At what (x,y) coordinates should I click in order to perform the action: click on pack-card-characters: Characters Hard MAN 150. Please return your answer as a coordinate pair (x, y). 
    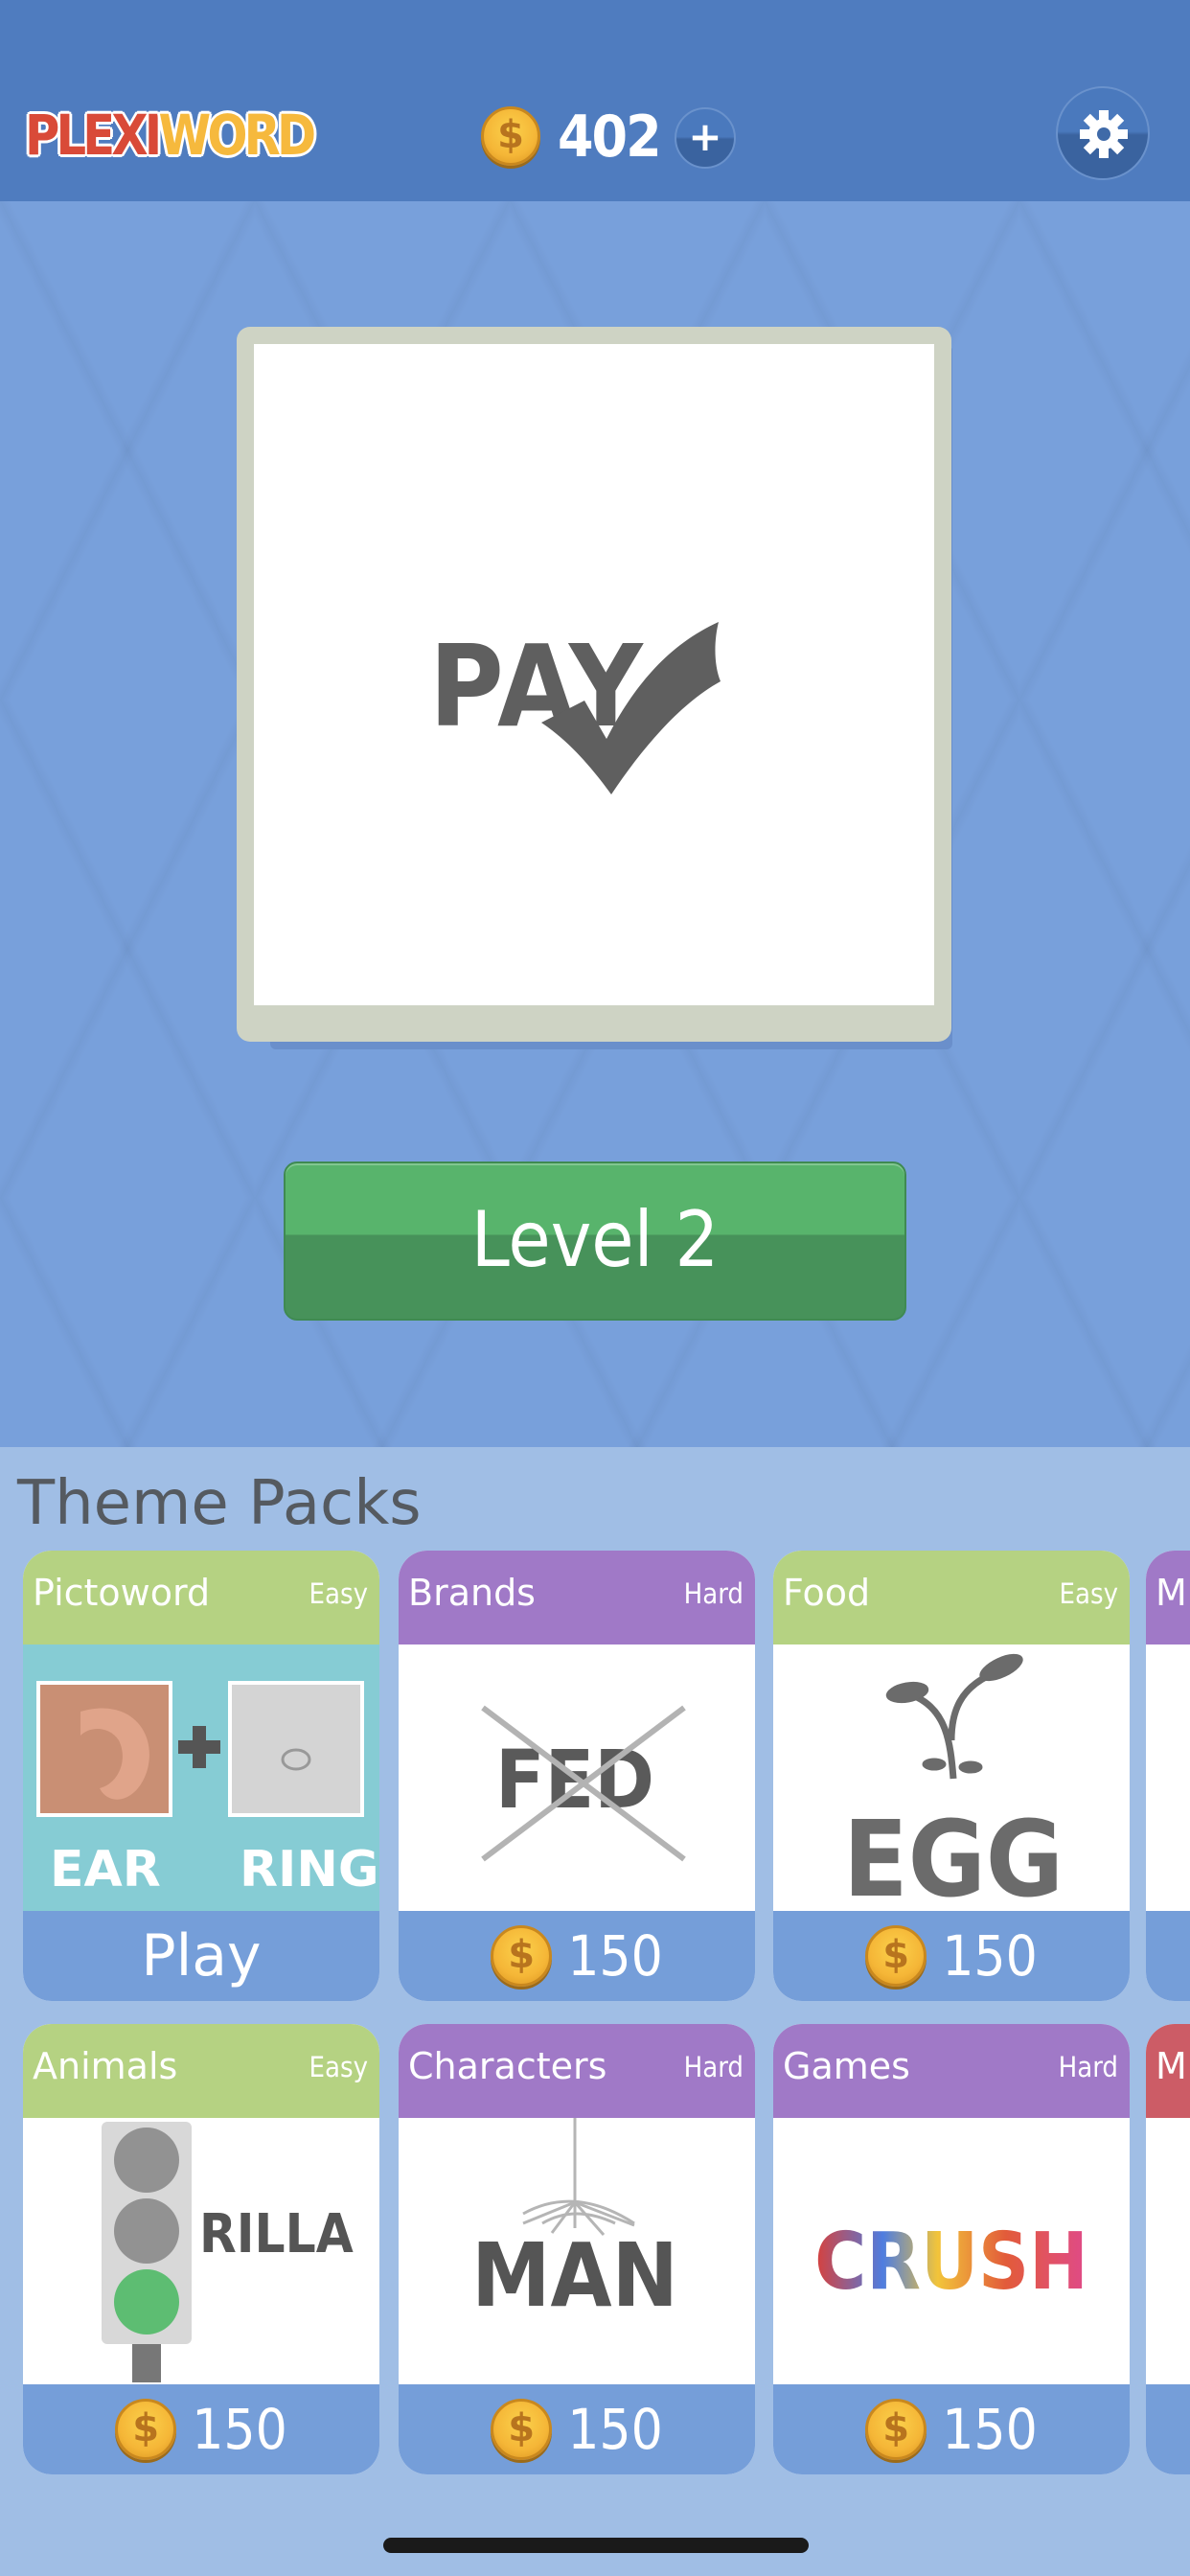
    Looking at the image, I should click on (577, 2249).